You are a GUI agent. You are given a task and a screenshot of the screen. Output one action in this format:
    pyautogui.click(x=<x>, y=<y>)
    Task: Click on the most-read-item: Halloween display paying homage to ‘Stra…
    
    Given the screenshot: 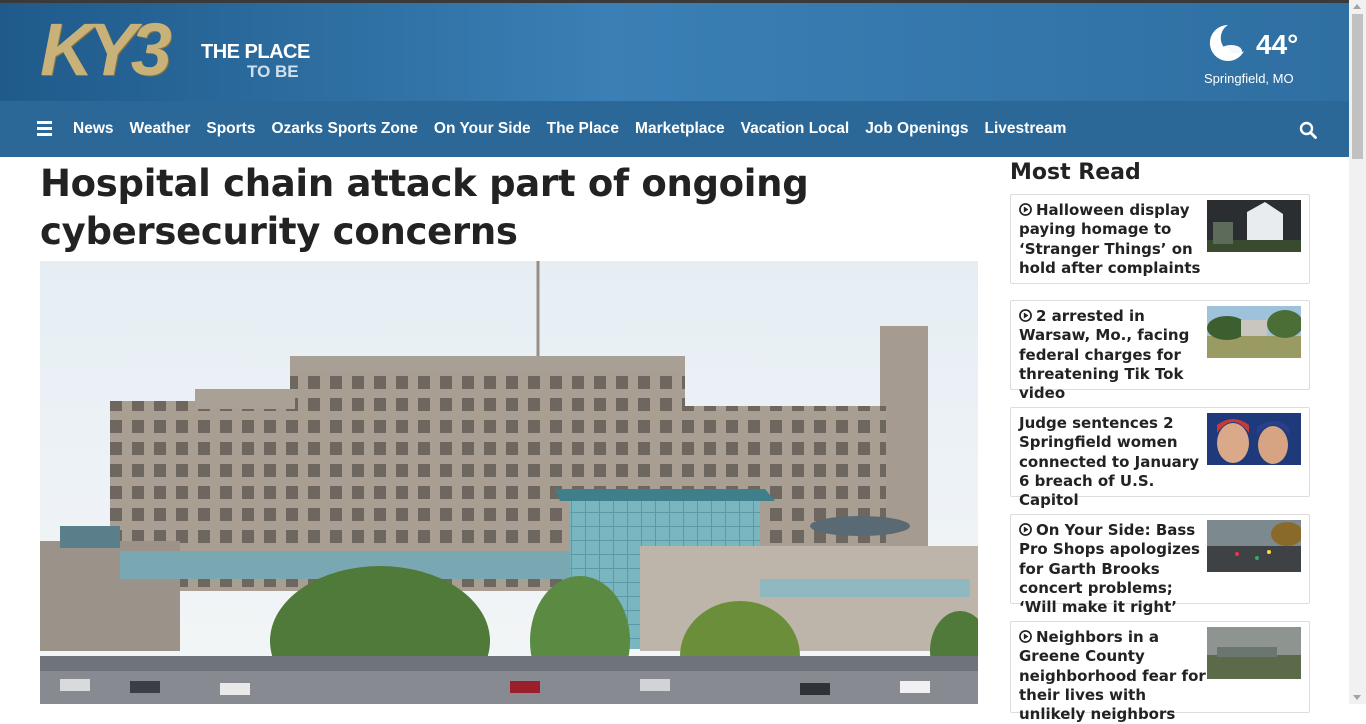 What is the action you would take?
    pyautogui.click(x=1160, y=239)
    